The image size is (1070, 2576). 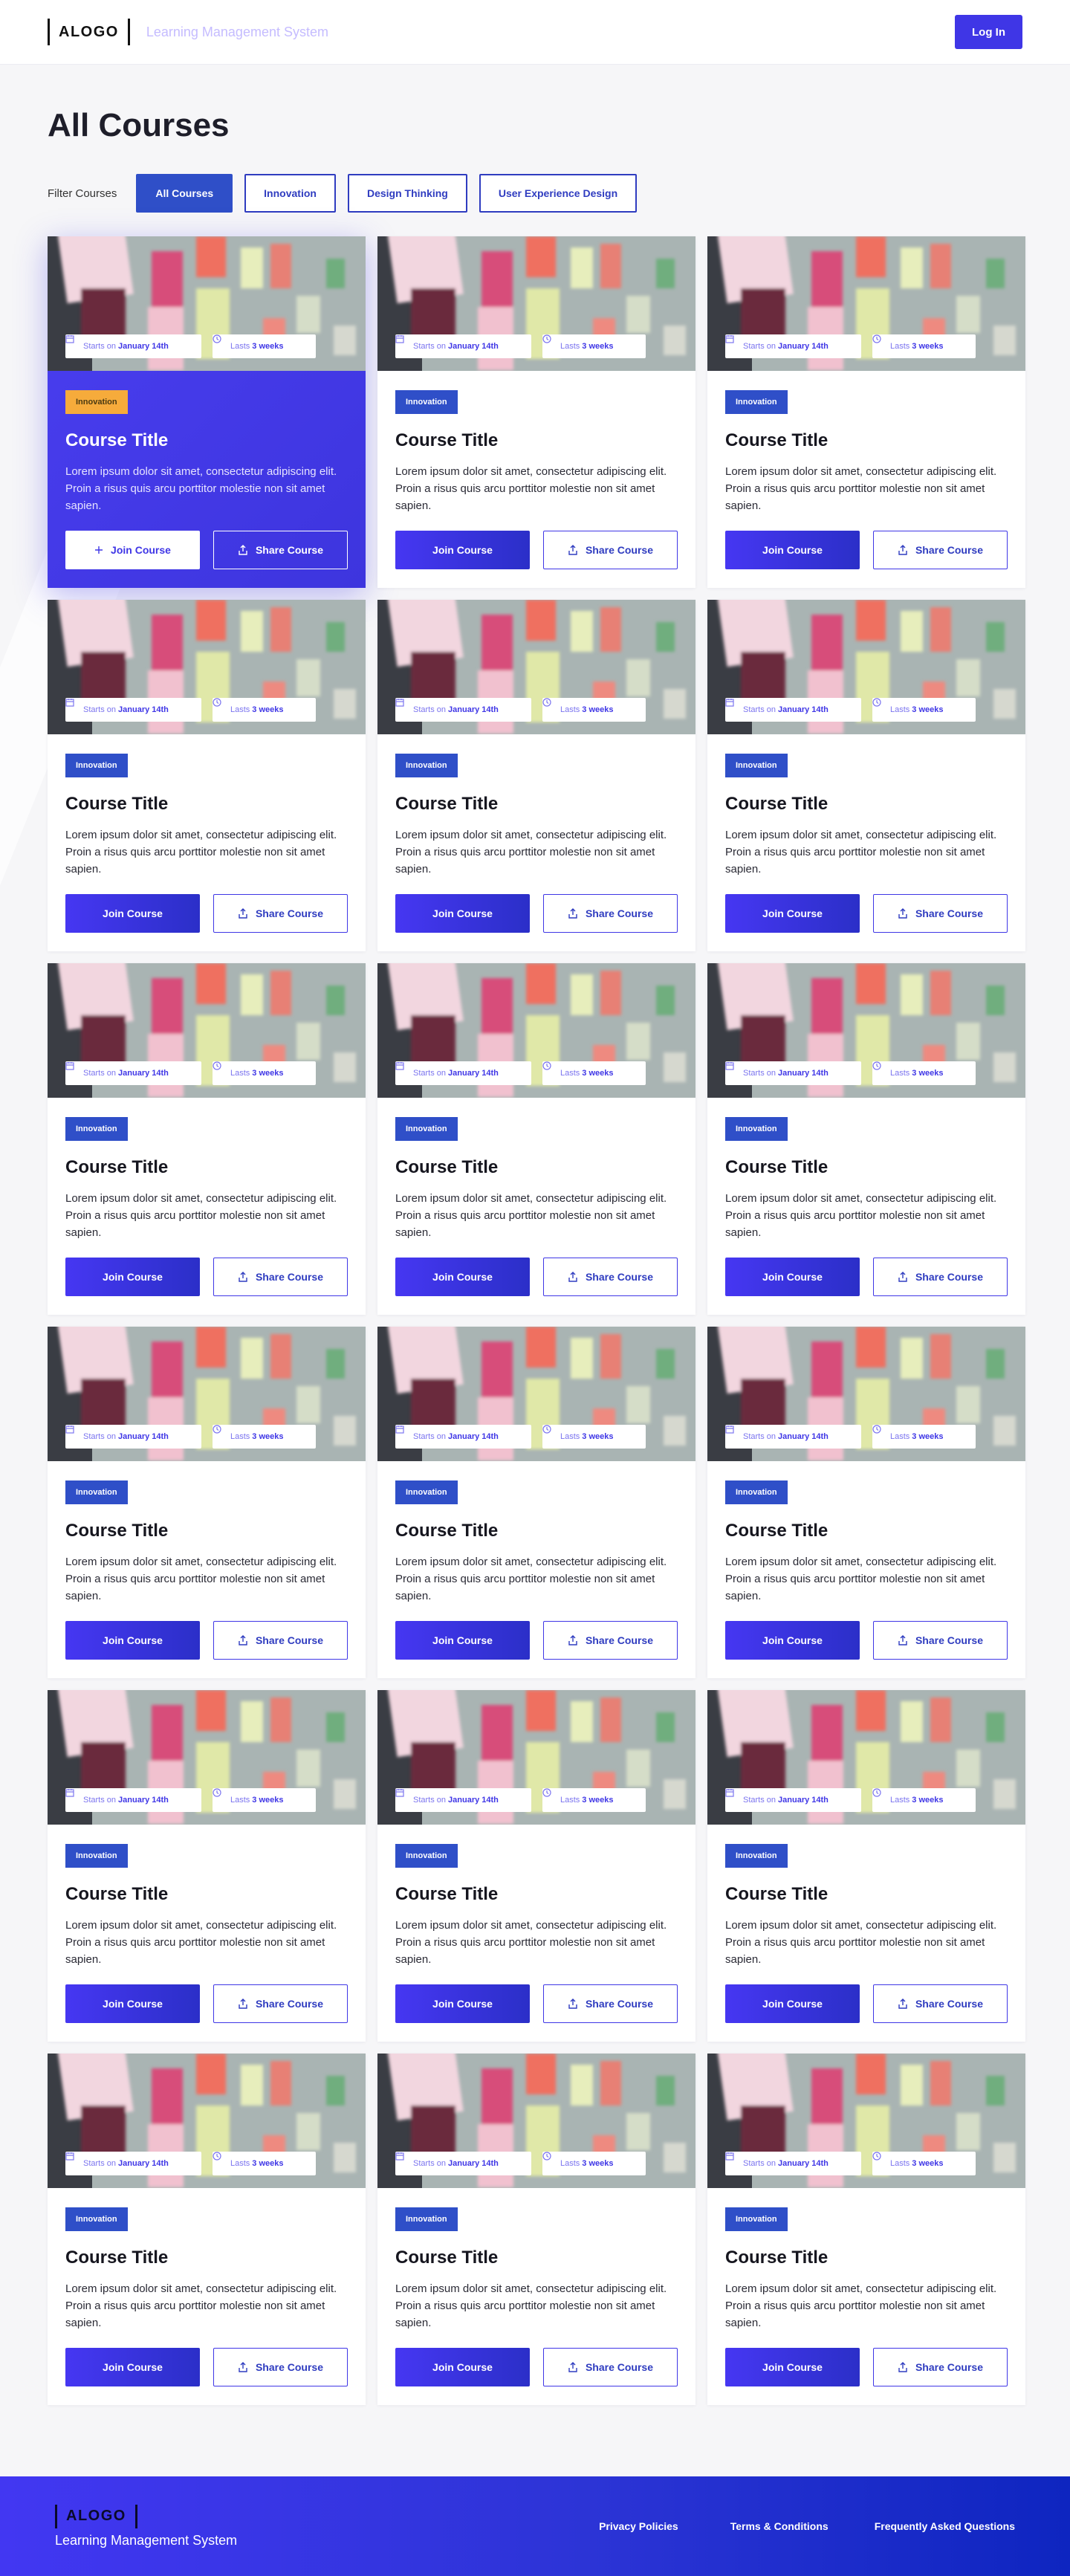 I want to click on login-button: Log In, so click(x=988, y=32).